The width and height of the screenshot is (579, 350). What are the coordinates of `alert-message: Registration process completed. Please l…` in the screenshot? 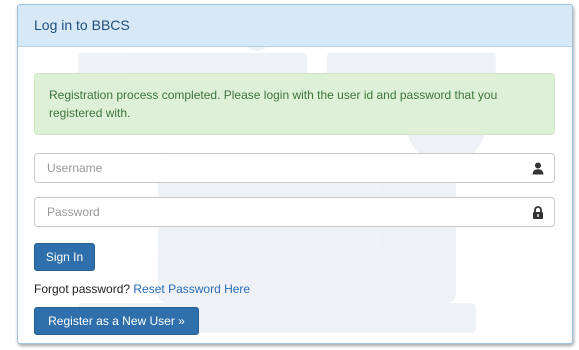 It's located at (273, 104).